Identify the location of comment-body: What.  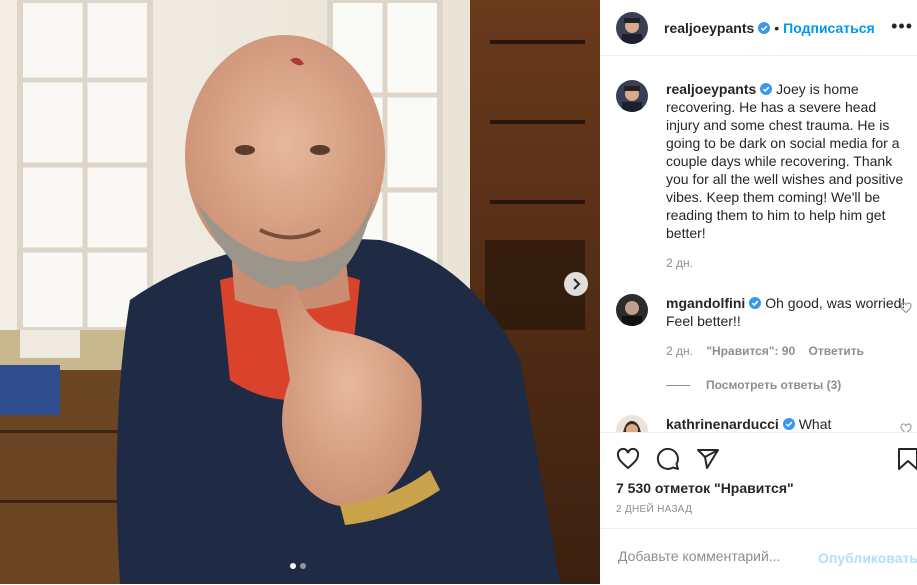
(815, 424).